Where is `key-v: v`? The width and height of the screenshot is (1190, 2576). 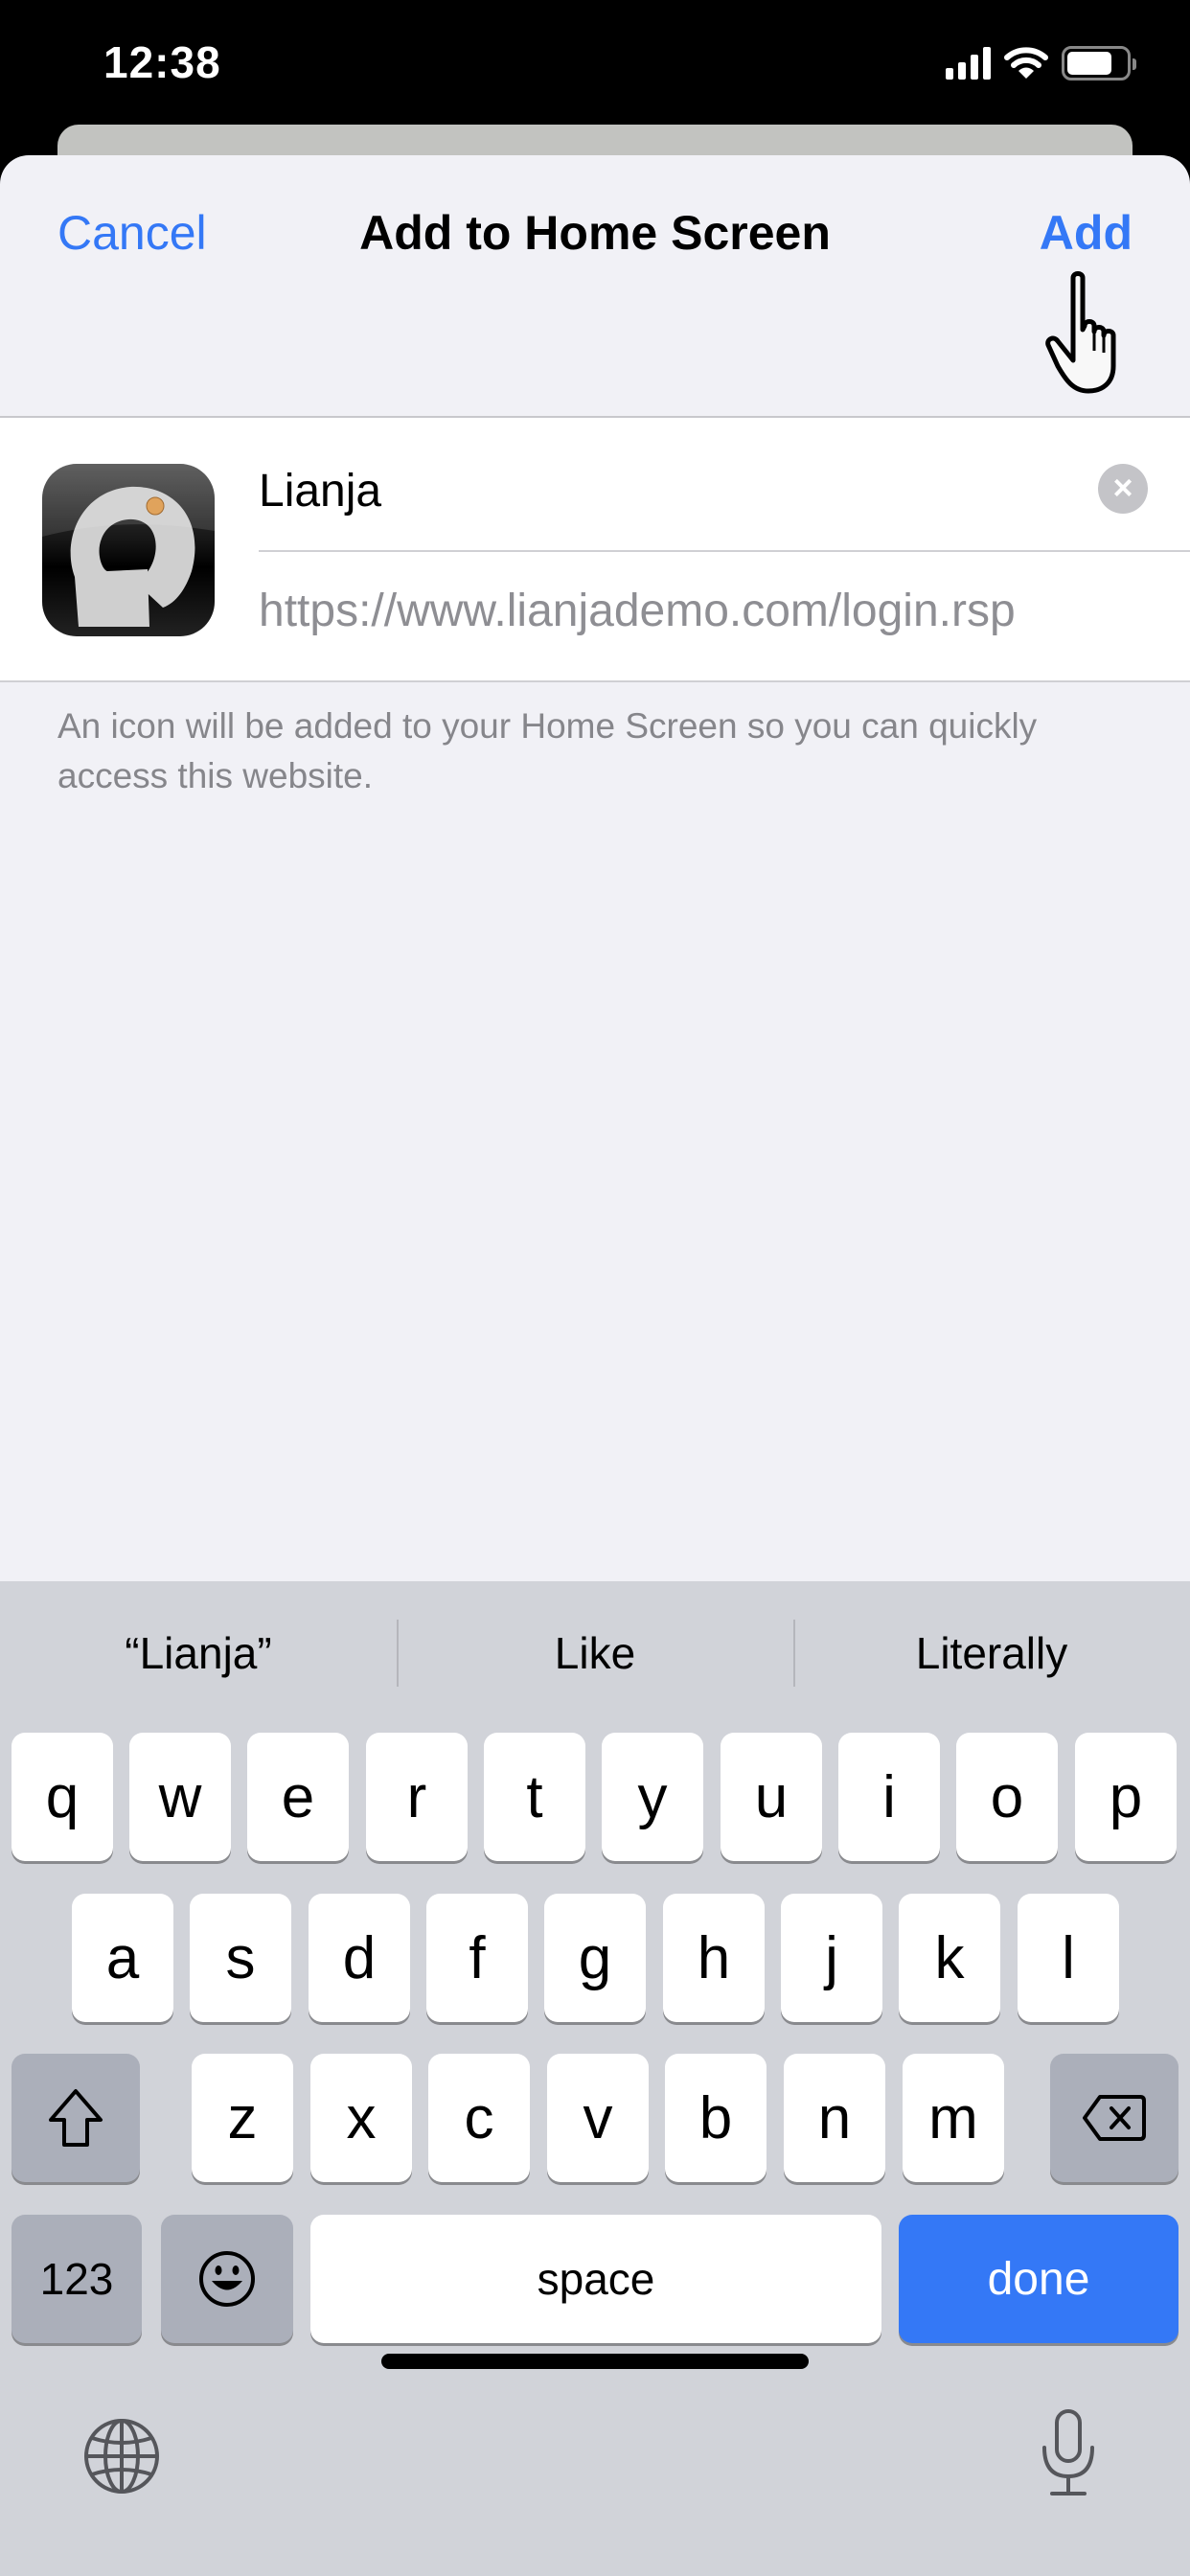
key-v: v is located at coordinates (598, 2118).